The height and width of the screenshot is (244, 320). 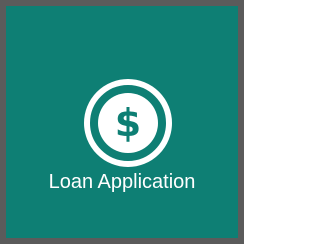 I want to click on dollar-circle-icon: $, so click(x=128, y=123).